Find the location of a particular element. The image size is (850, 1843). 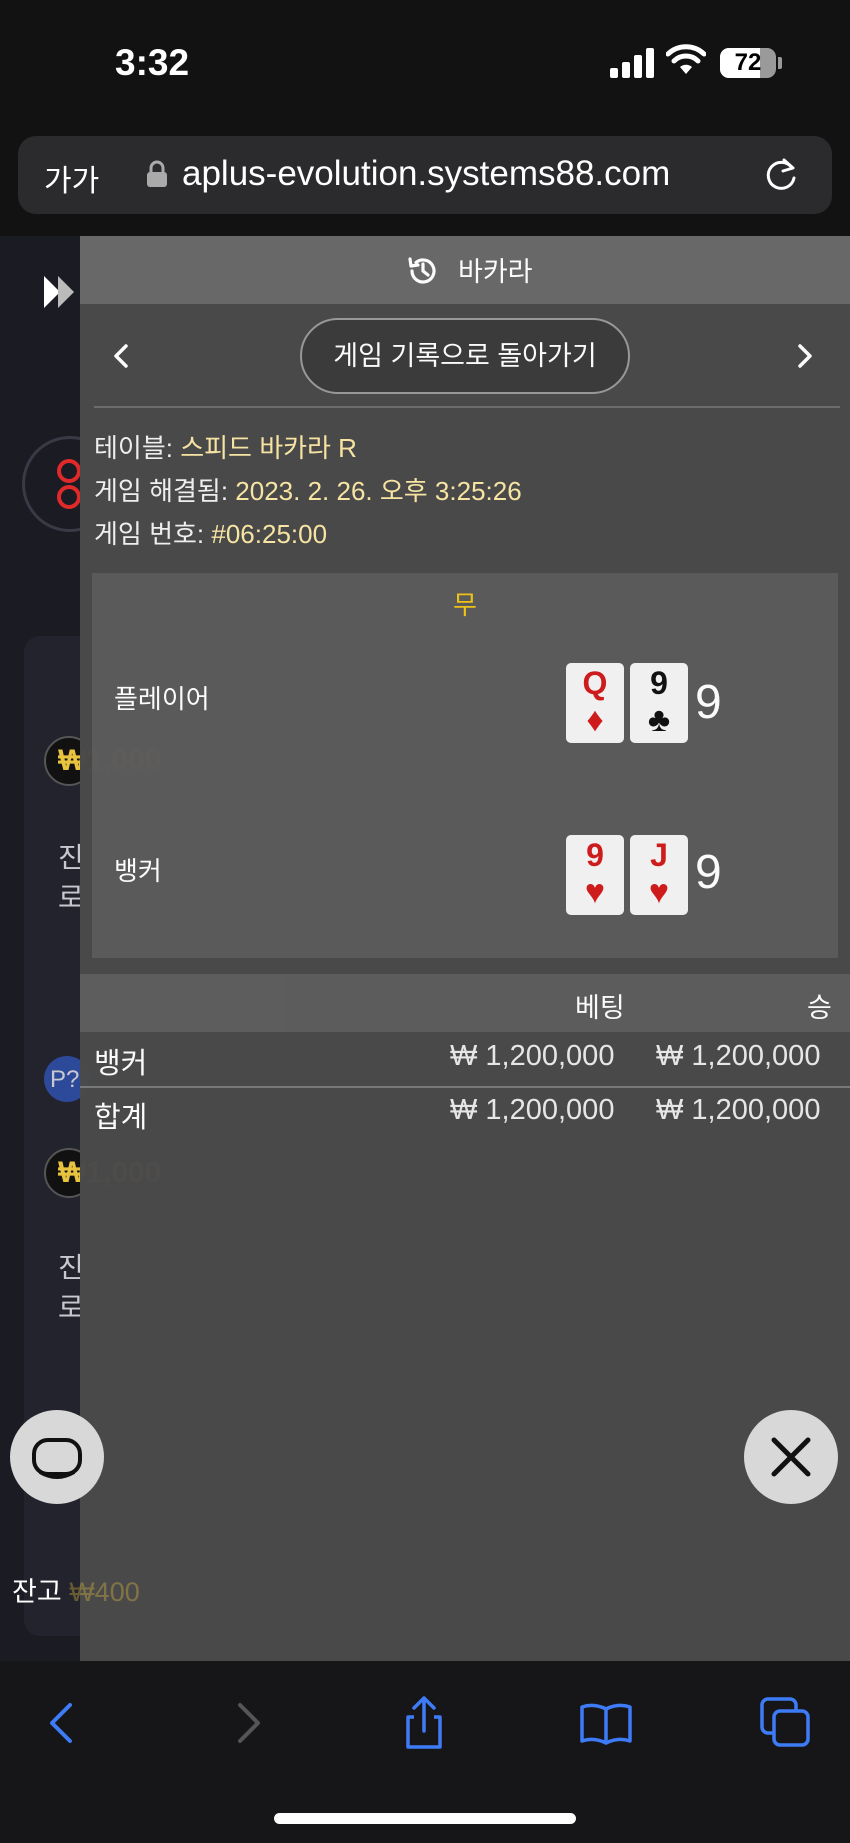

back-icon is located at coordinates (64, 1723).